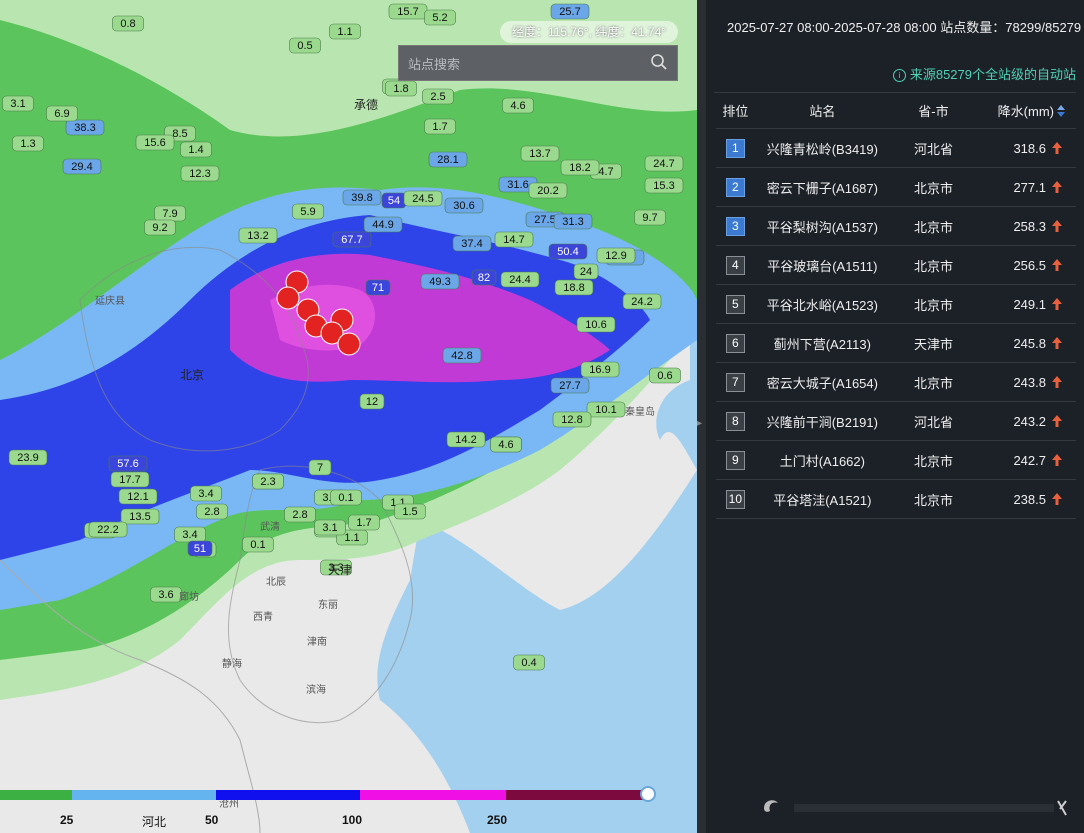  What do you see at coordinates (586, 272) in the screenshot?
I see `station-value: 24` at bounding box center [586, 272].